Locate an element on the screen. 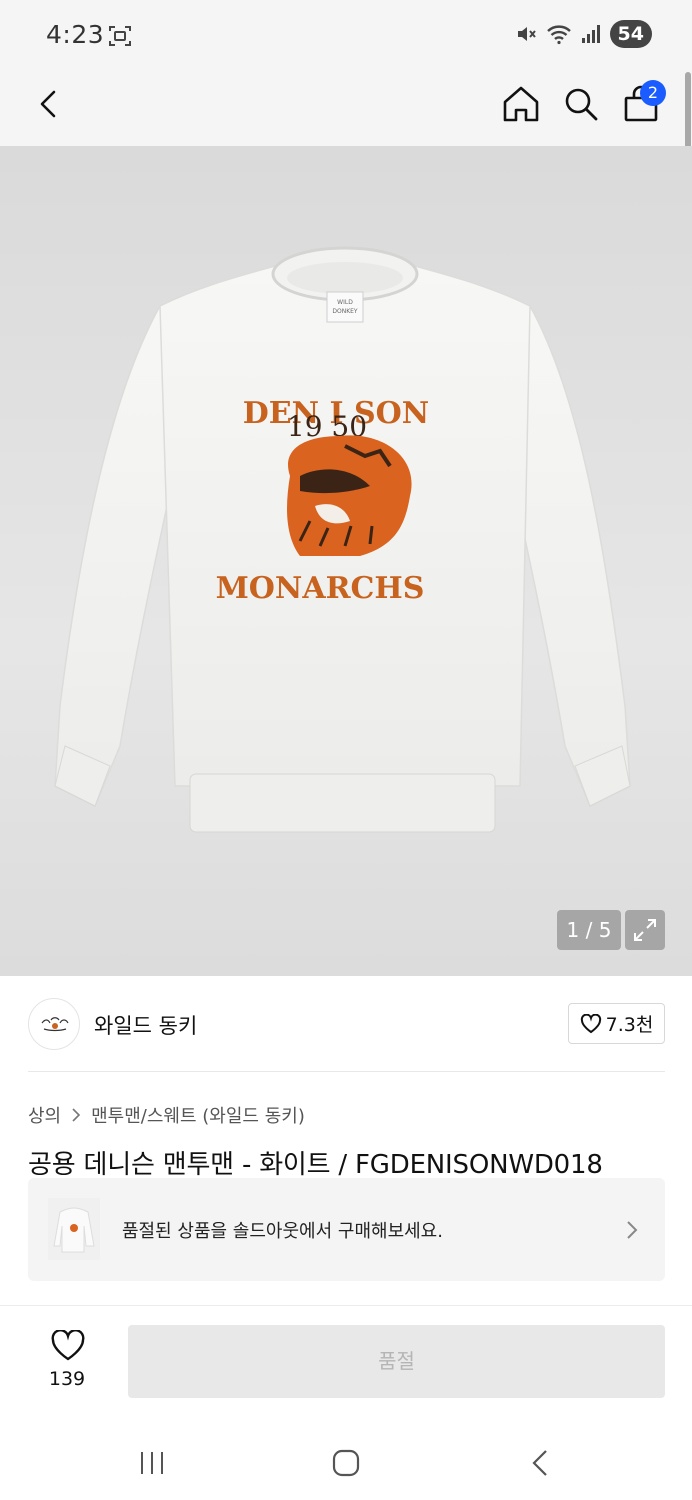 Image resolution: width=692 pixels, height=1500 pixels. brand-like-button: 7.3천 is located at coordinates (616, 1023).